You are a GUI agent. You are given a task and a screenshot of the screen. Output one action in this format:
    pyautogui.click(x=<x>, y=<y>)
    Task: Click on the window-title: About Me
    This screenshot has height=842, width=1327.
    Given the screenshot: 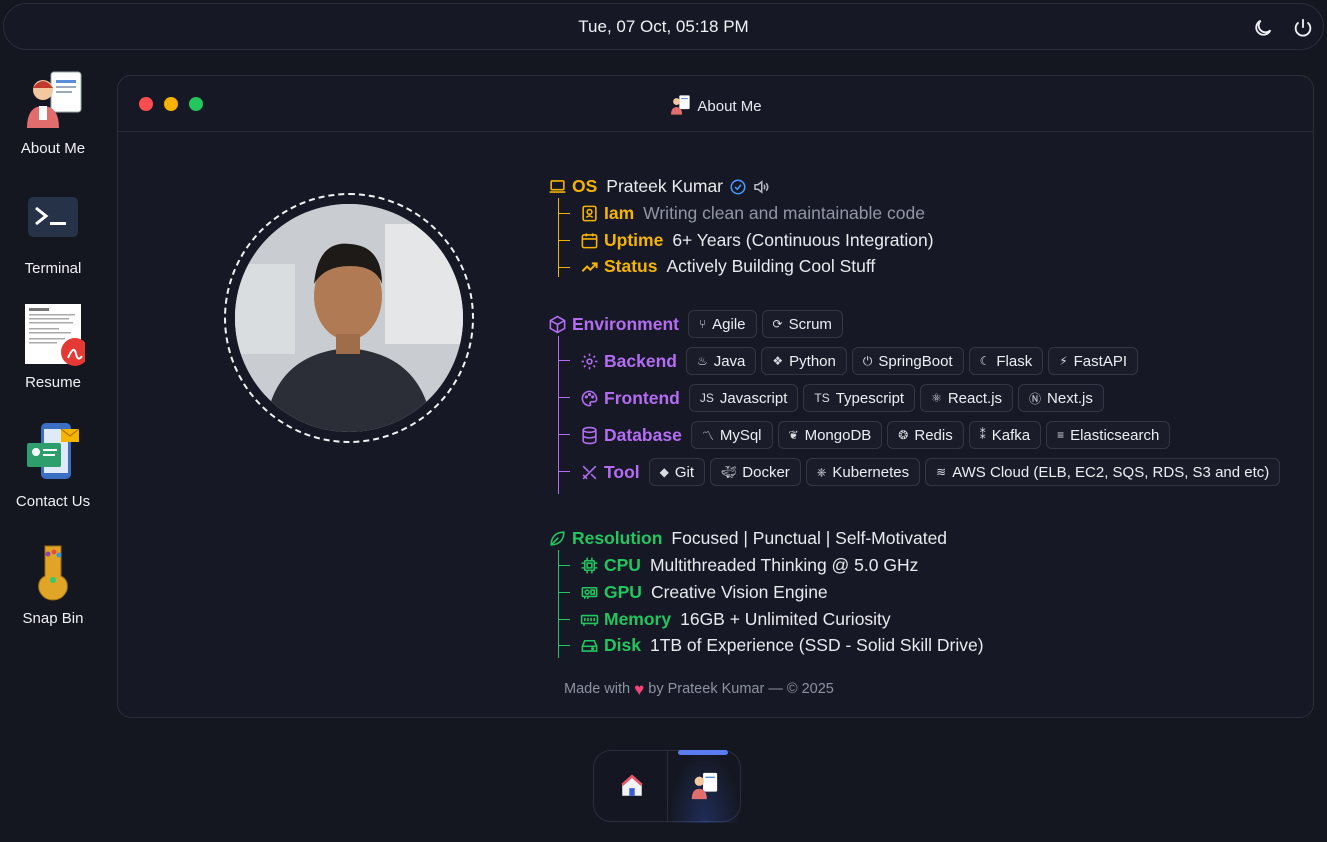 What is the action you would take?
    pyautogui.click(x=715, y=105)
    